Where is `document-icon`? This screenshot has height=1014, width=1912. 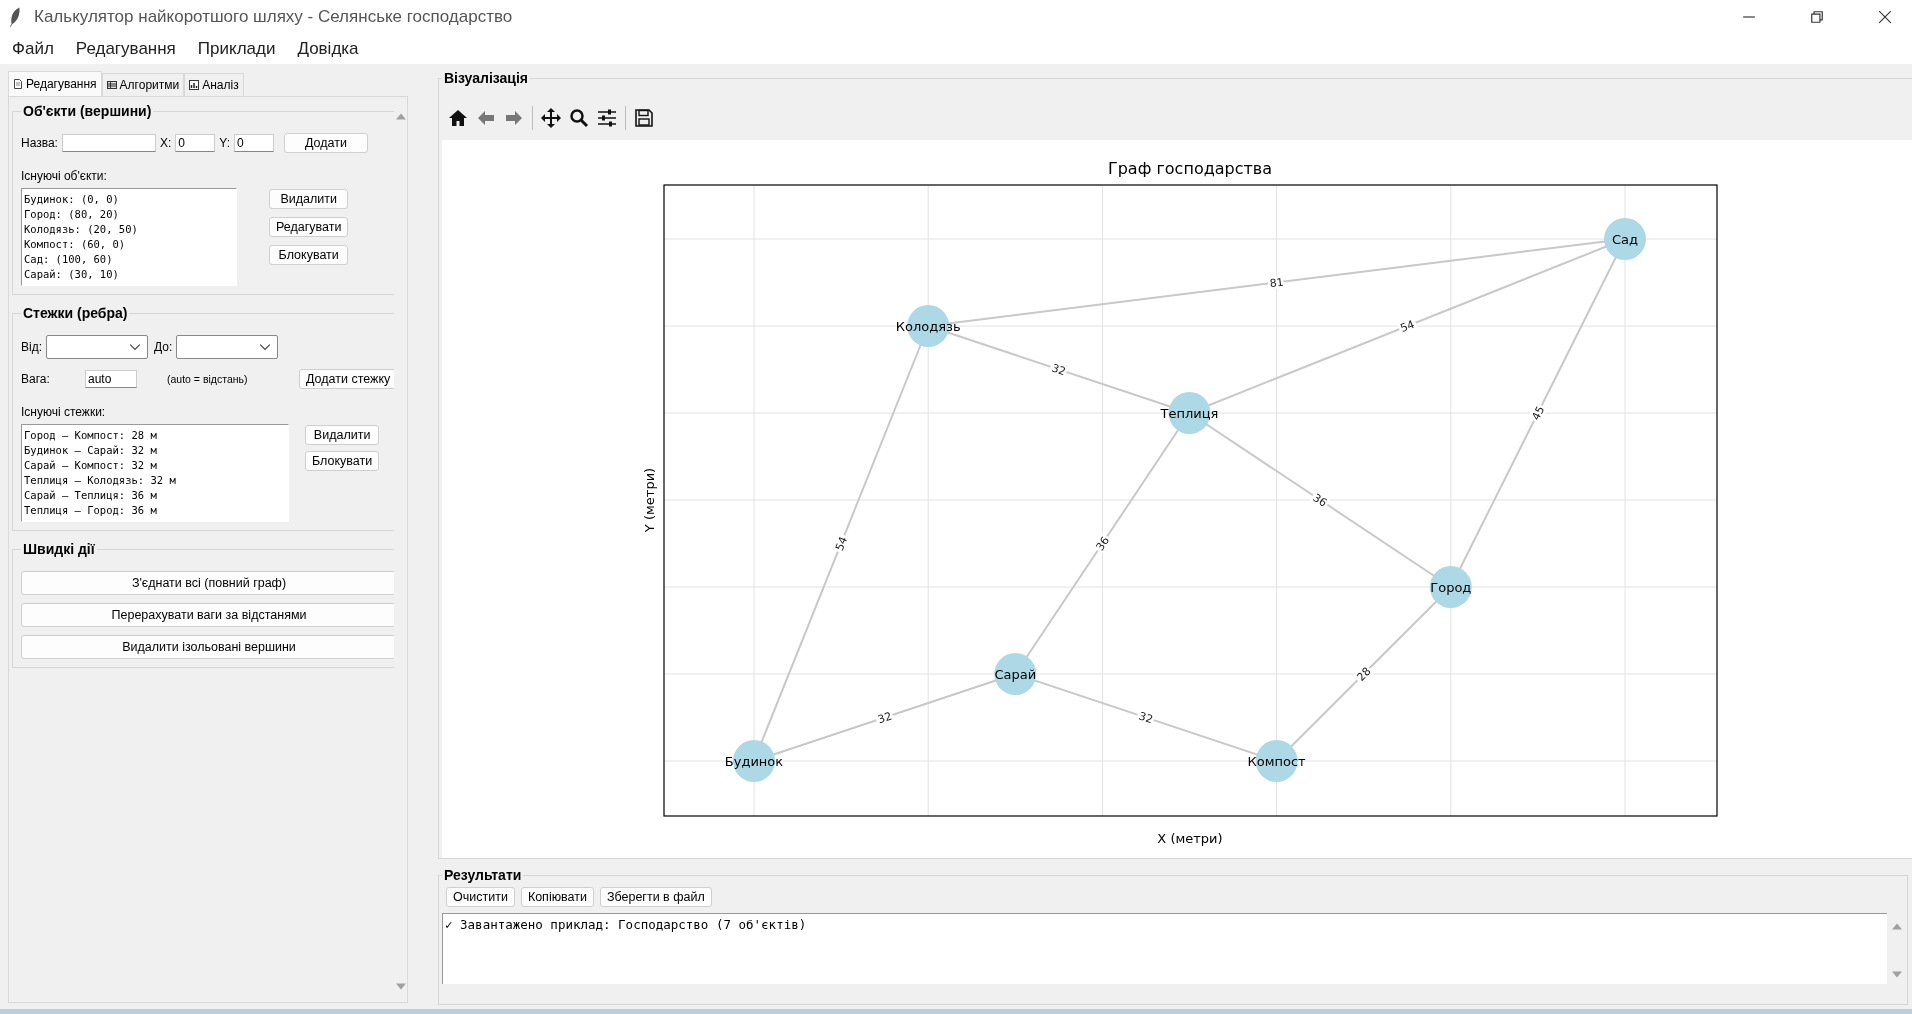 document-icon is located at coordinates (18, 84).